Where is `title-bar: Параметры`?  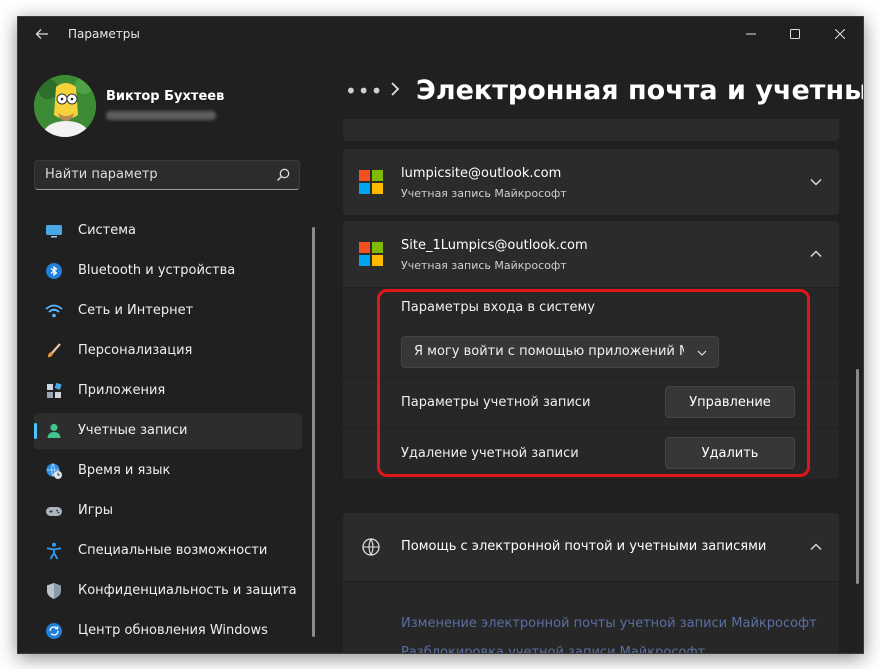
title-bar: Параметры is located at coordinates (440, 34).